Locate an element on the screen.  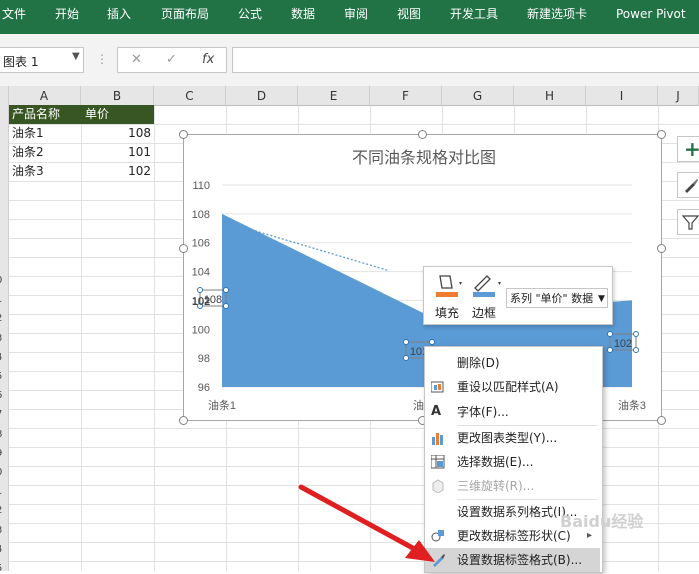
chart-element-select: 系列 "单价" 数据 ▼ is located at coordinates (557, 298).